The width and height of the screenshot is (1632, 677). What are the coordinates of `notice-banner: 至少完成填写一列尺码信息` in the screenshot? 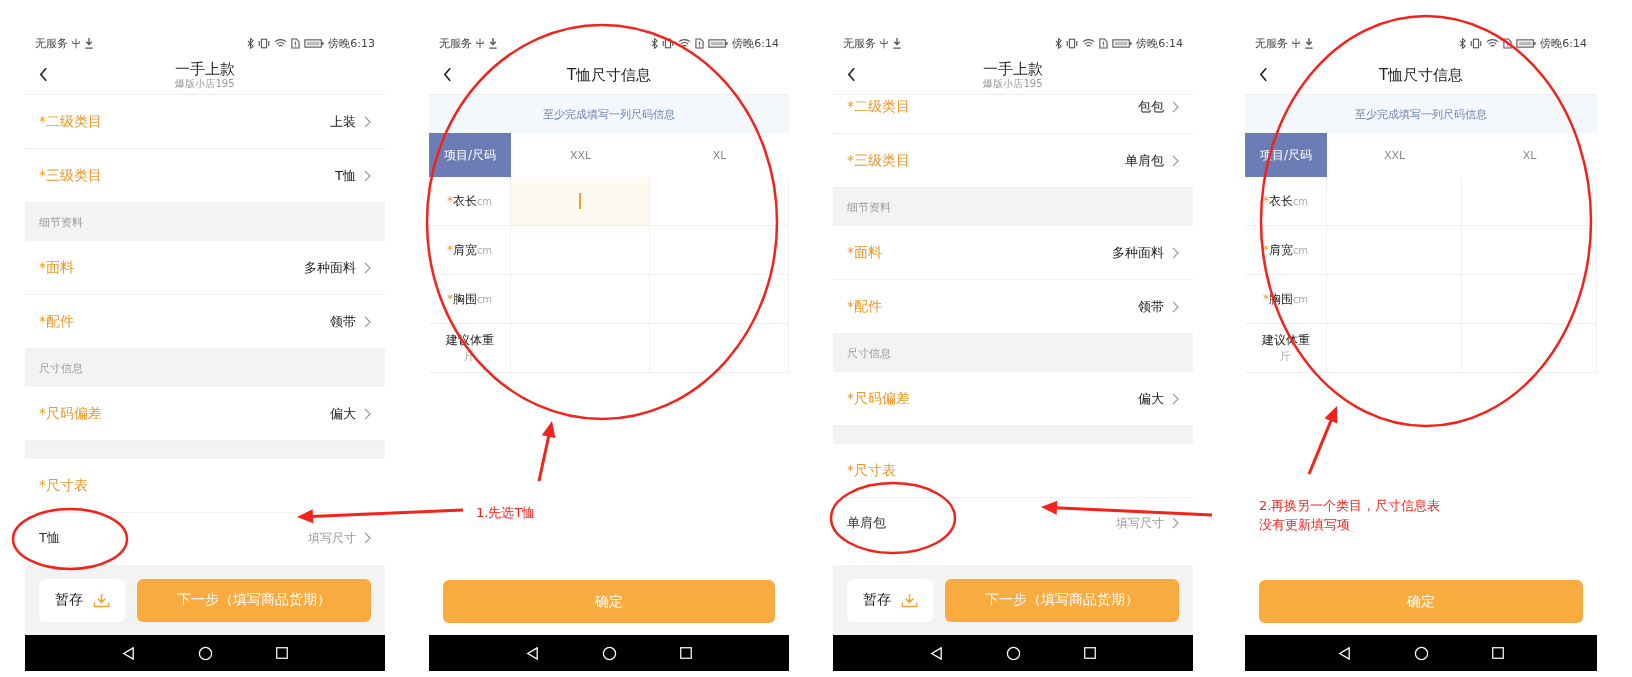 It's located at (1421, 114).